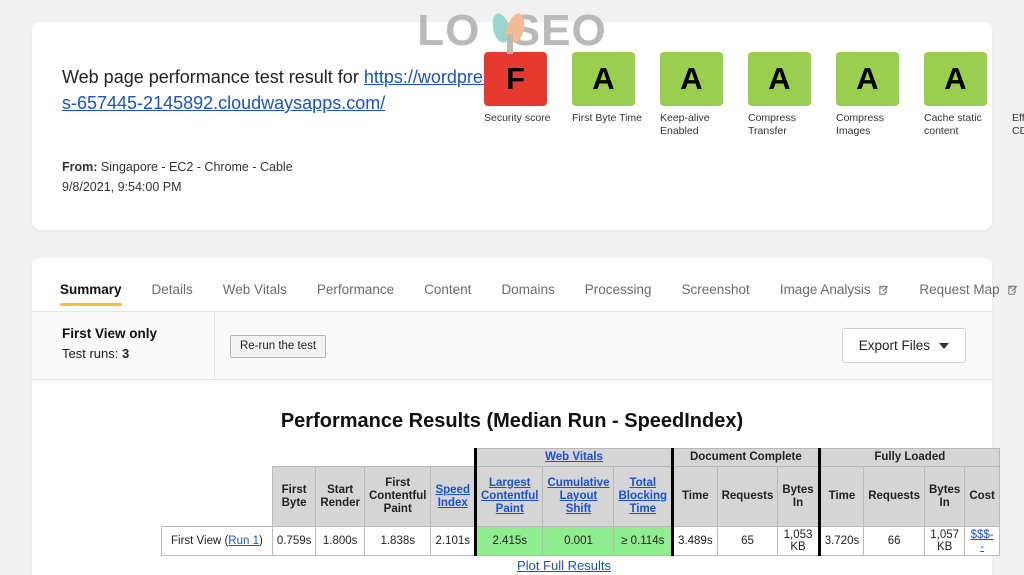  What do you see at coordinates (243, 541) in the screenshot?
I see `run-1-link: Run 1` at bounding box center [243, 541].